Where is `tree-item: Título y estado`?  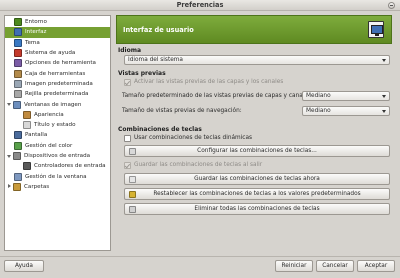 tree-item: Título y estado is located at coordinates (57, 125).